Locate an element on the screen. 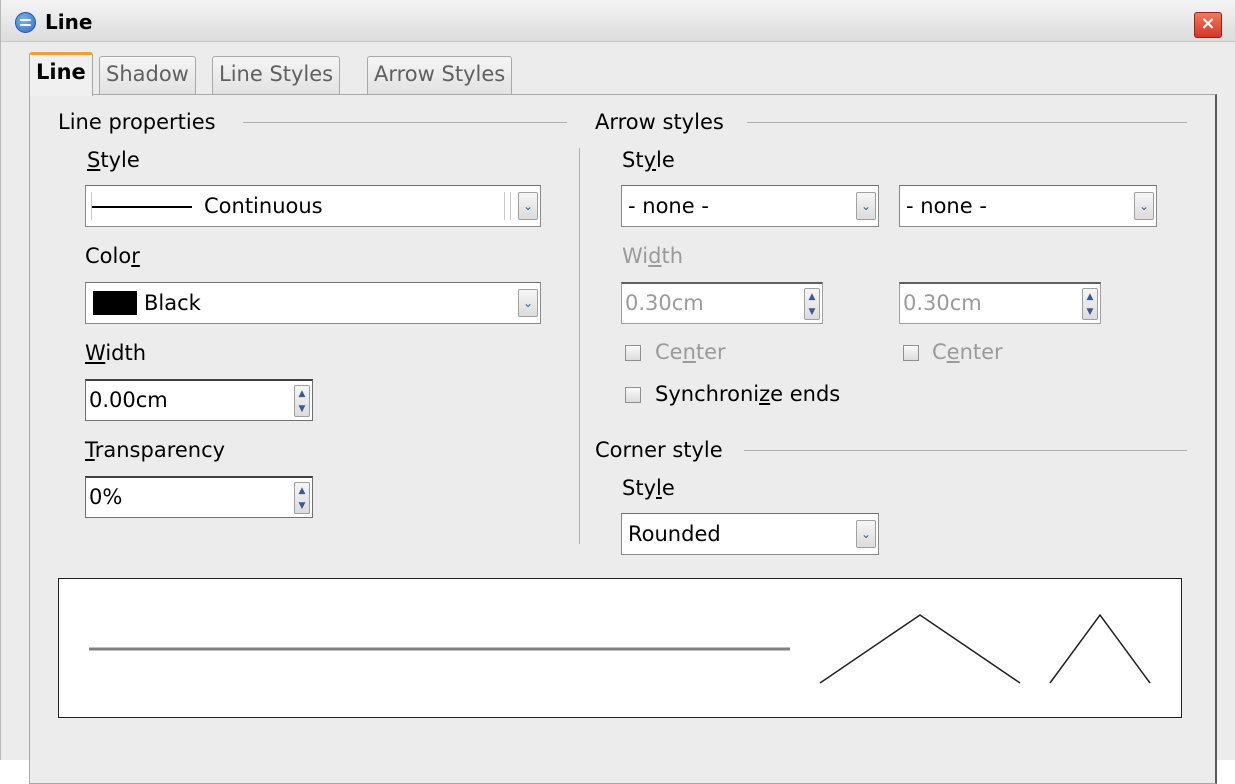 The image size is (1235, 784). center-start-checkbox is located at coordinates (633, 353).